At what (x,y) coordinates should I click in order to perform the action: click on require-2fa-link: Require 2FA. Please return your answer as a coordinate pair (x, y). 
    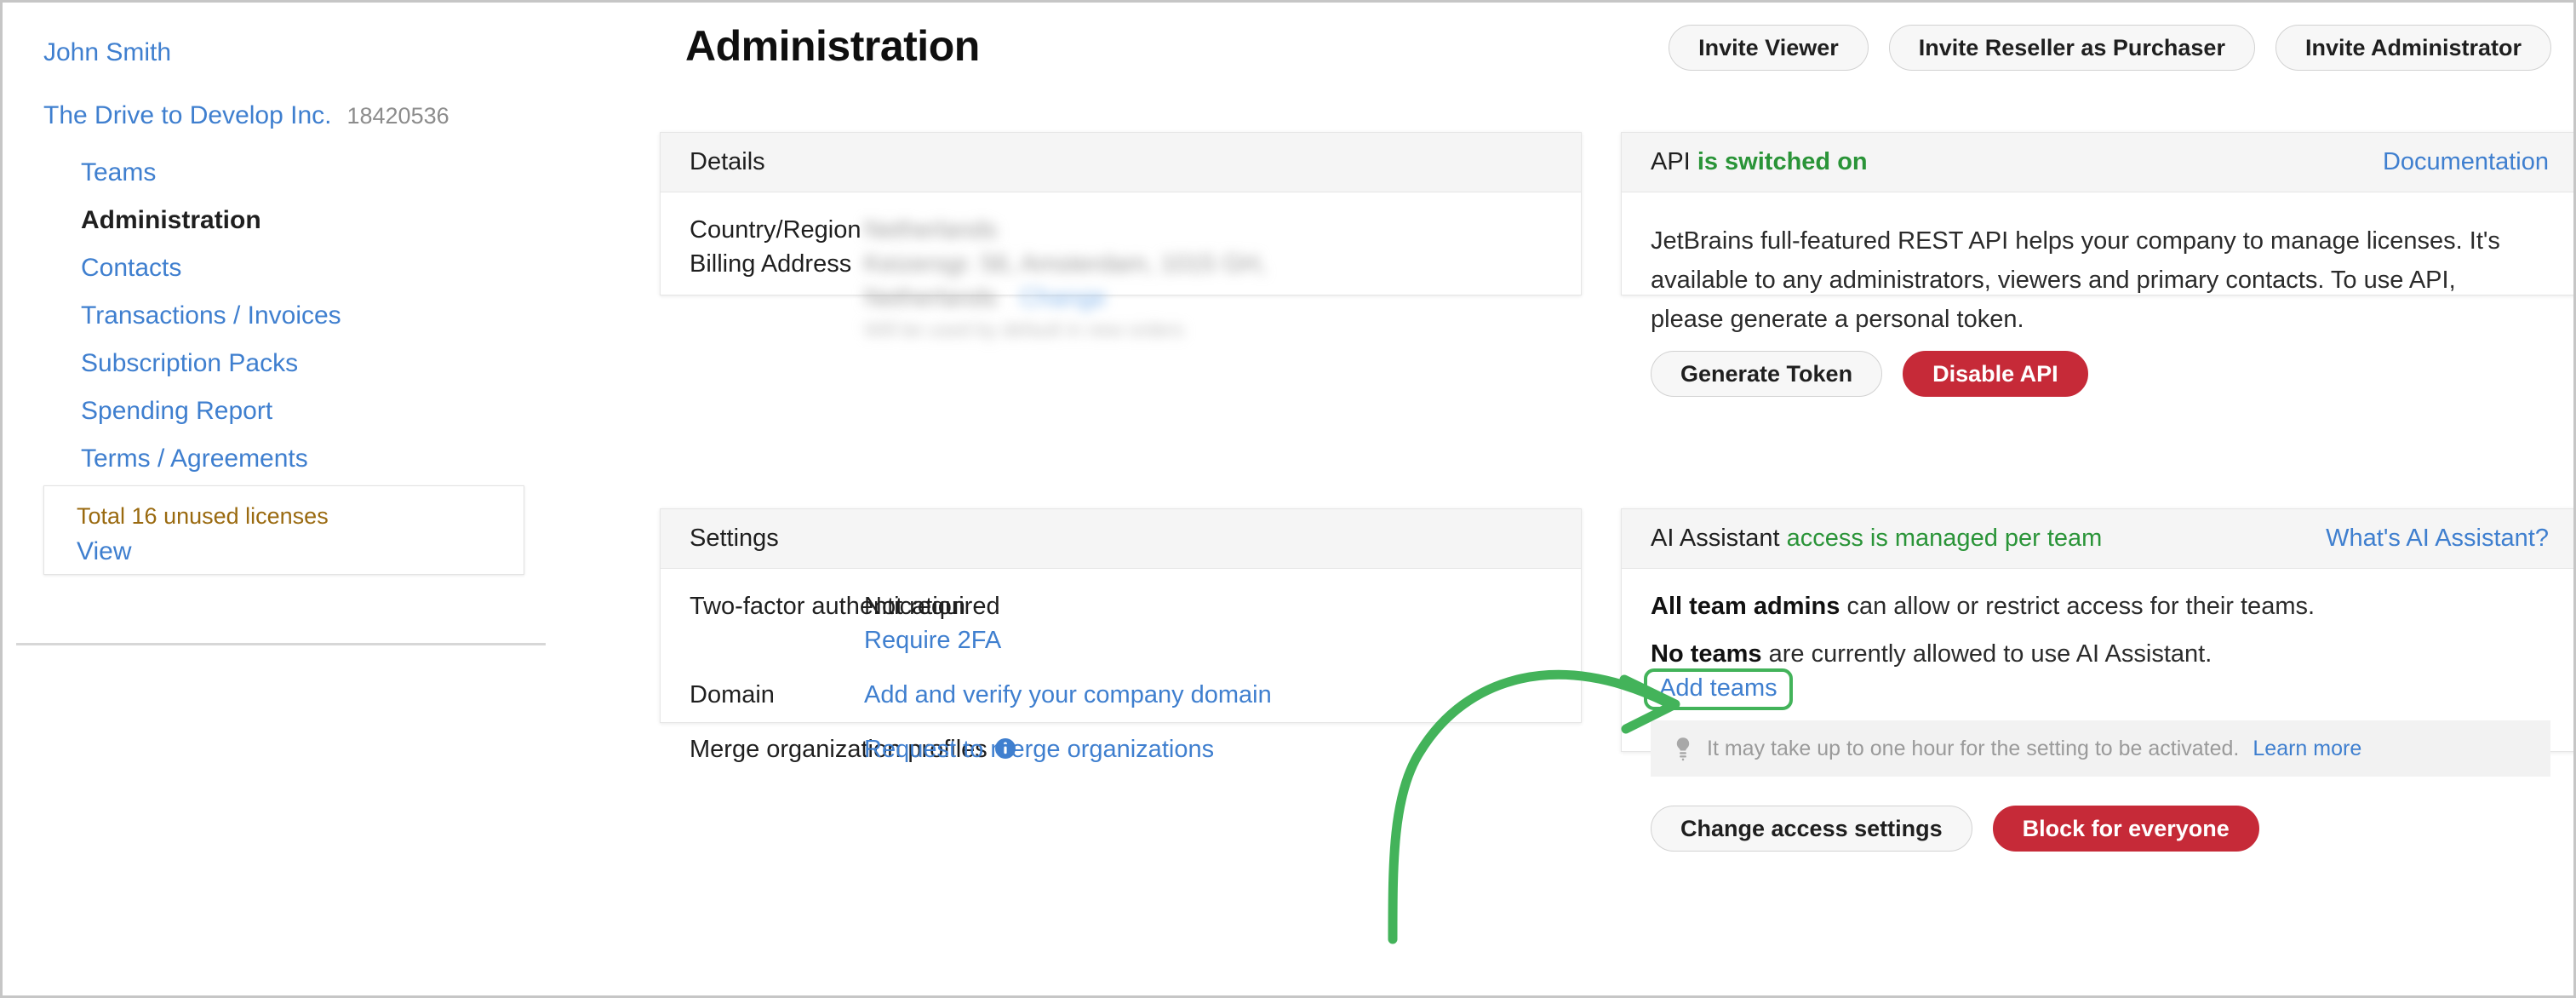
    Looking at the image, I should click on (932, 640).